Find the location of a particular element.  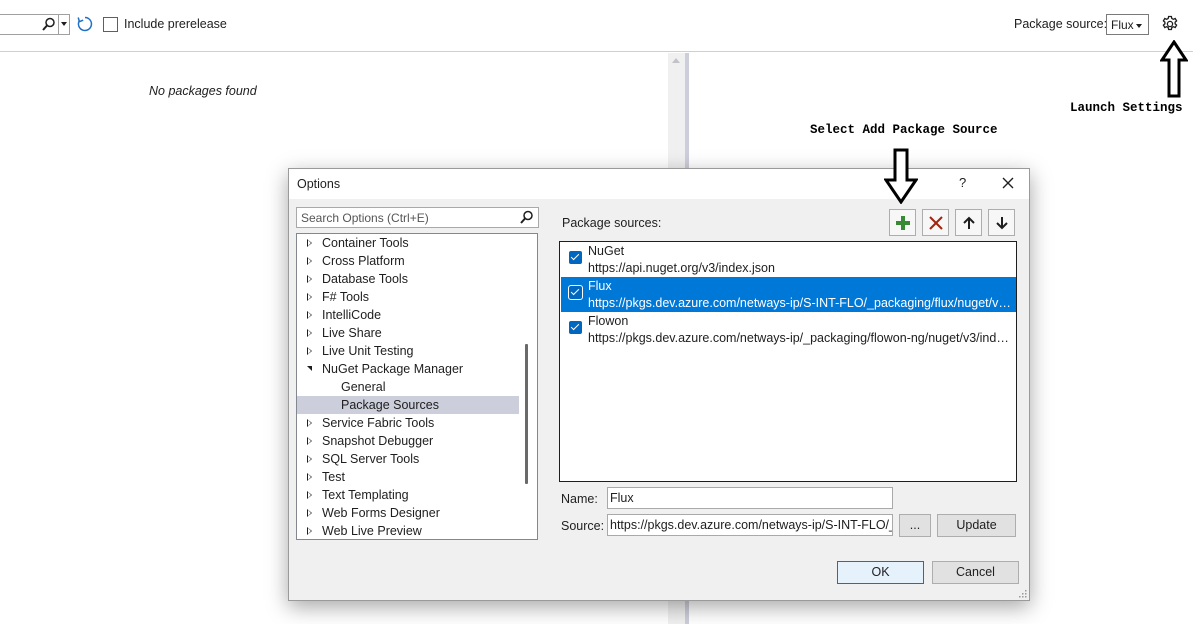

update-button: Update is located at coordinates (976, 525).